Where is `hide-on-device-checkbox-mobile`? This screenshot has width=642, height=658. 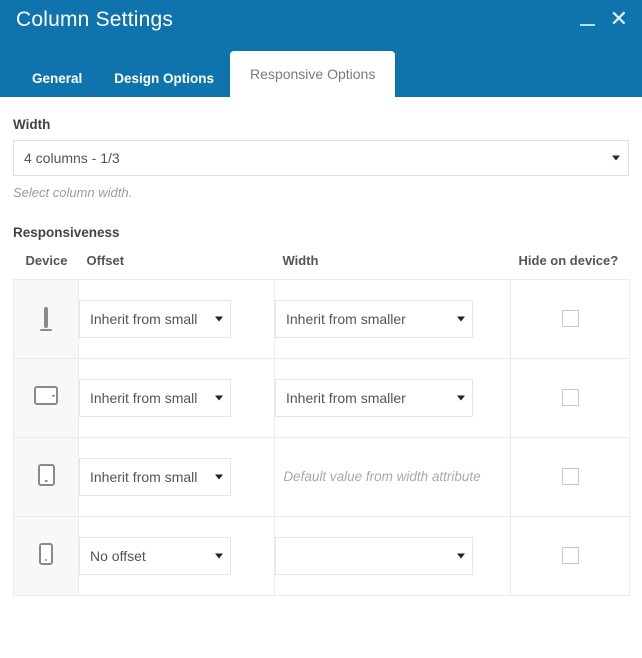 hide-on-device-checkbox-mobile is located at coordinates (570, 556).